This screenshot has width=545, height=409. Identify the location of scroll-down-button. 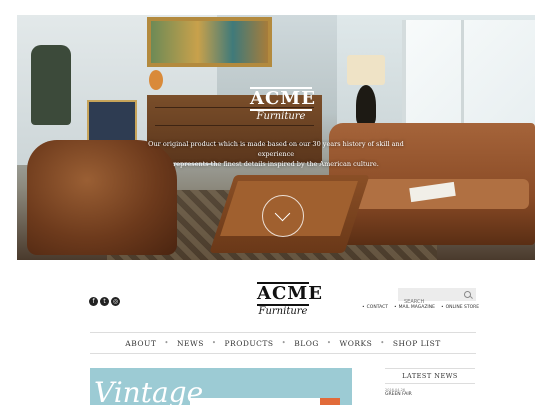
(283, 216).